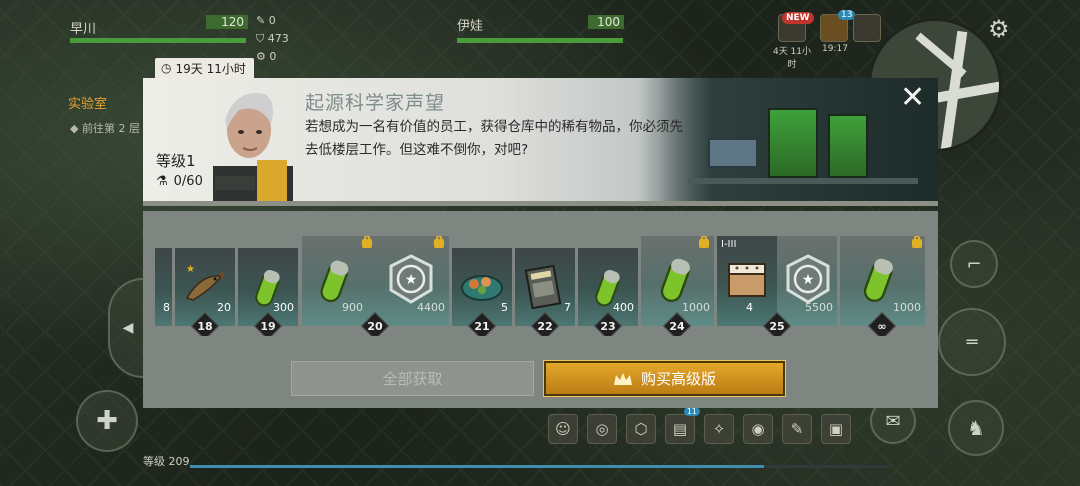  Describe the element at coordinates (260, 38) in the screenshot. I see `armor-icon: ⛉` at that location.